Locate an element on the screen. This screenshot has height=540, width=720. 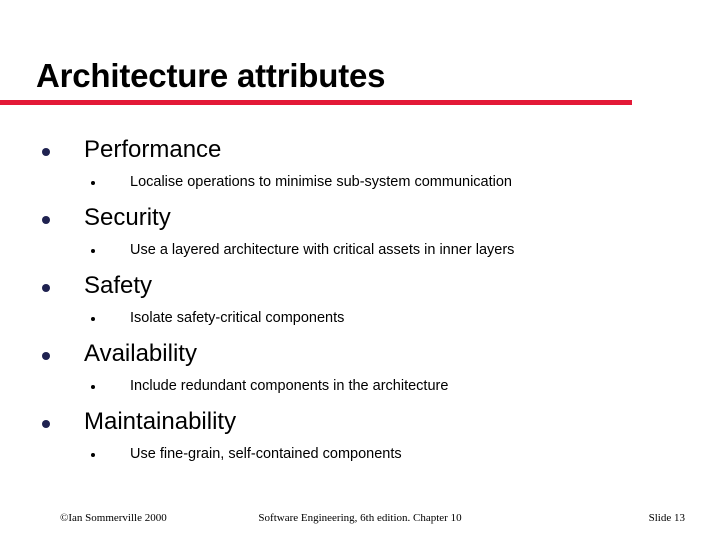
attribute-name-safety: Safety is located at coordinates (118, 285).